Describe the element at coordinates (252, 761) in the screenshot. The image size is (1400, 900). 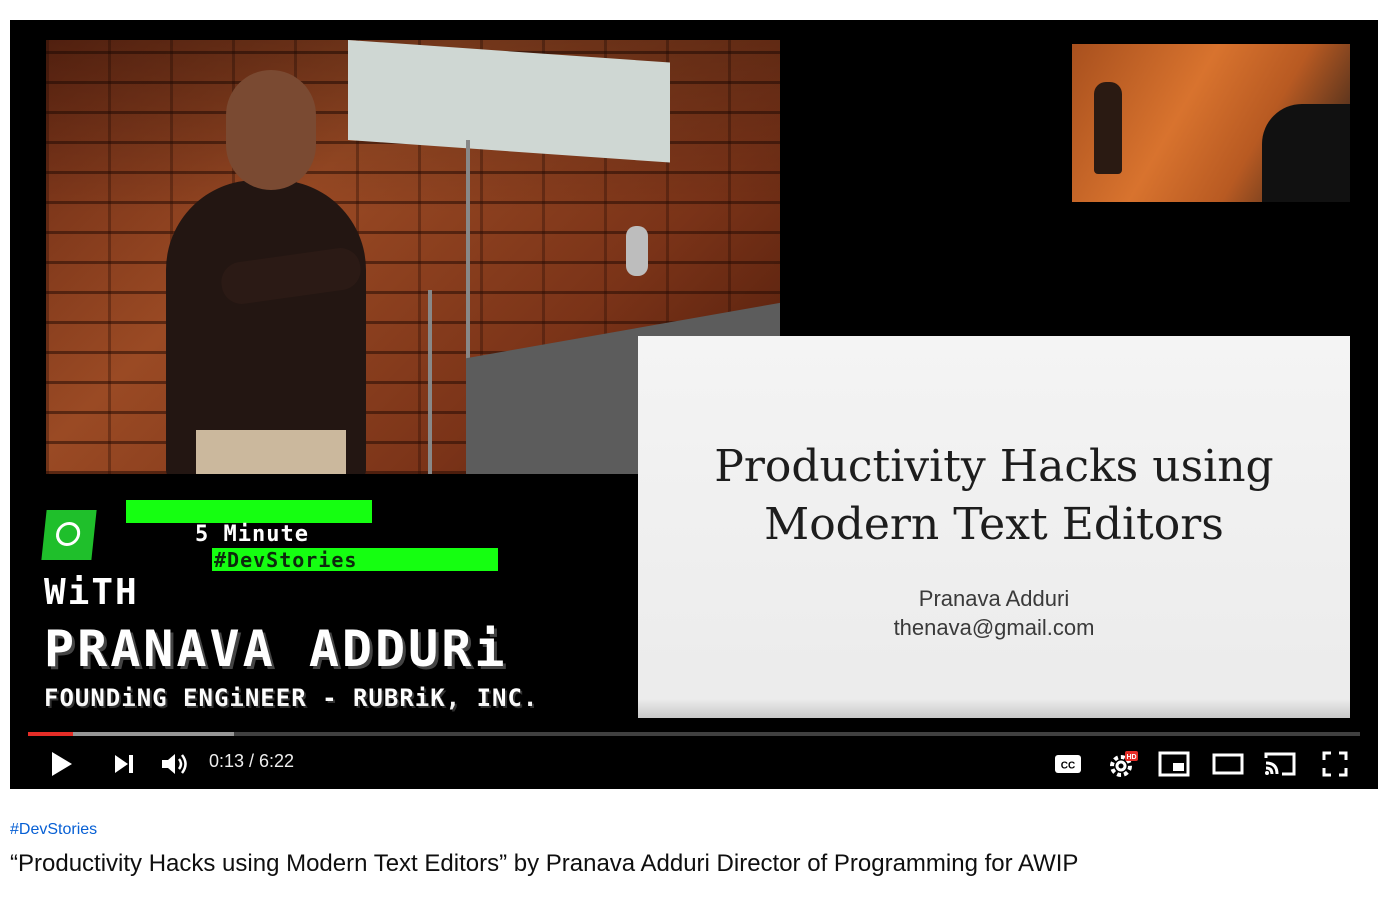
I see `time-display: 0:13 / 6:22` at that location.